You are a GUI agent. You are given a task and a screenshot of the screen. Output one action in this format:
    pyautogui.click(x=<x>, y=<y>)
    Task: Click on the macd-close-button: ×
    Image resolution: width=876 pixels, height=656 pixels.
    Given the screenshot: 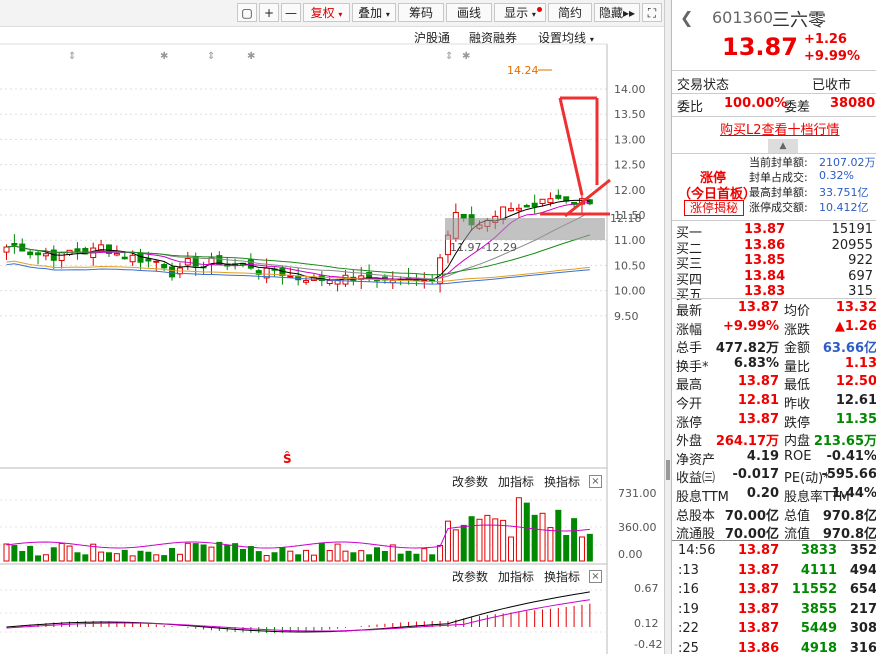 What is the action you would take?
    pyautogui.click(x=595, y=576)
    